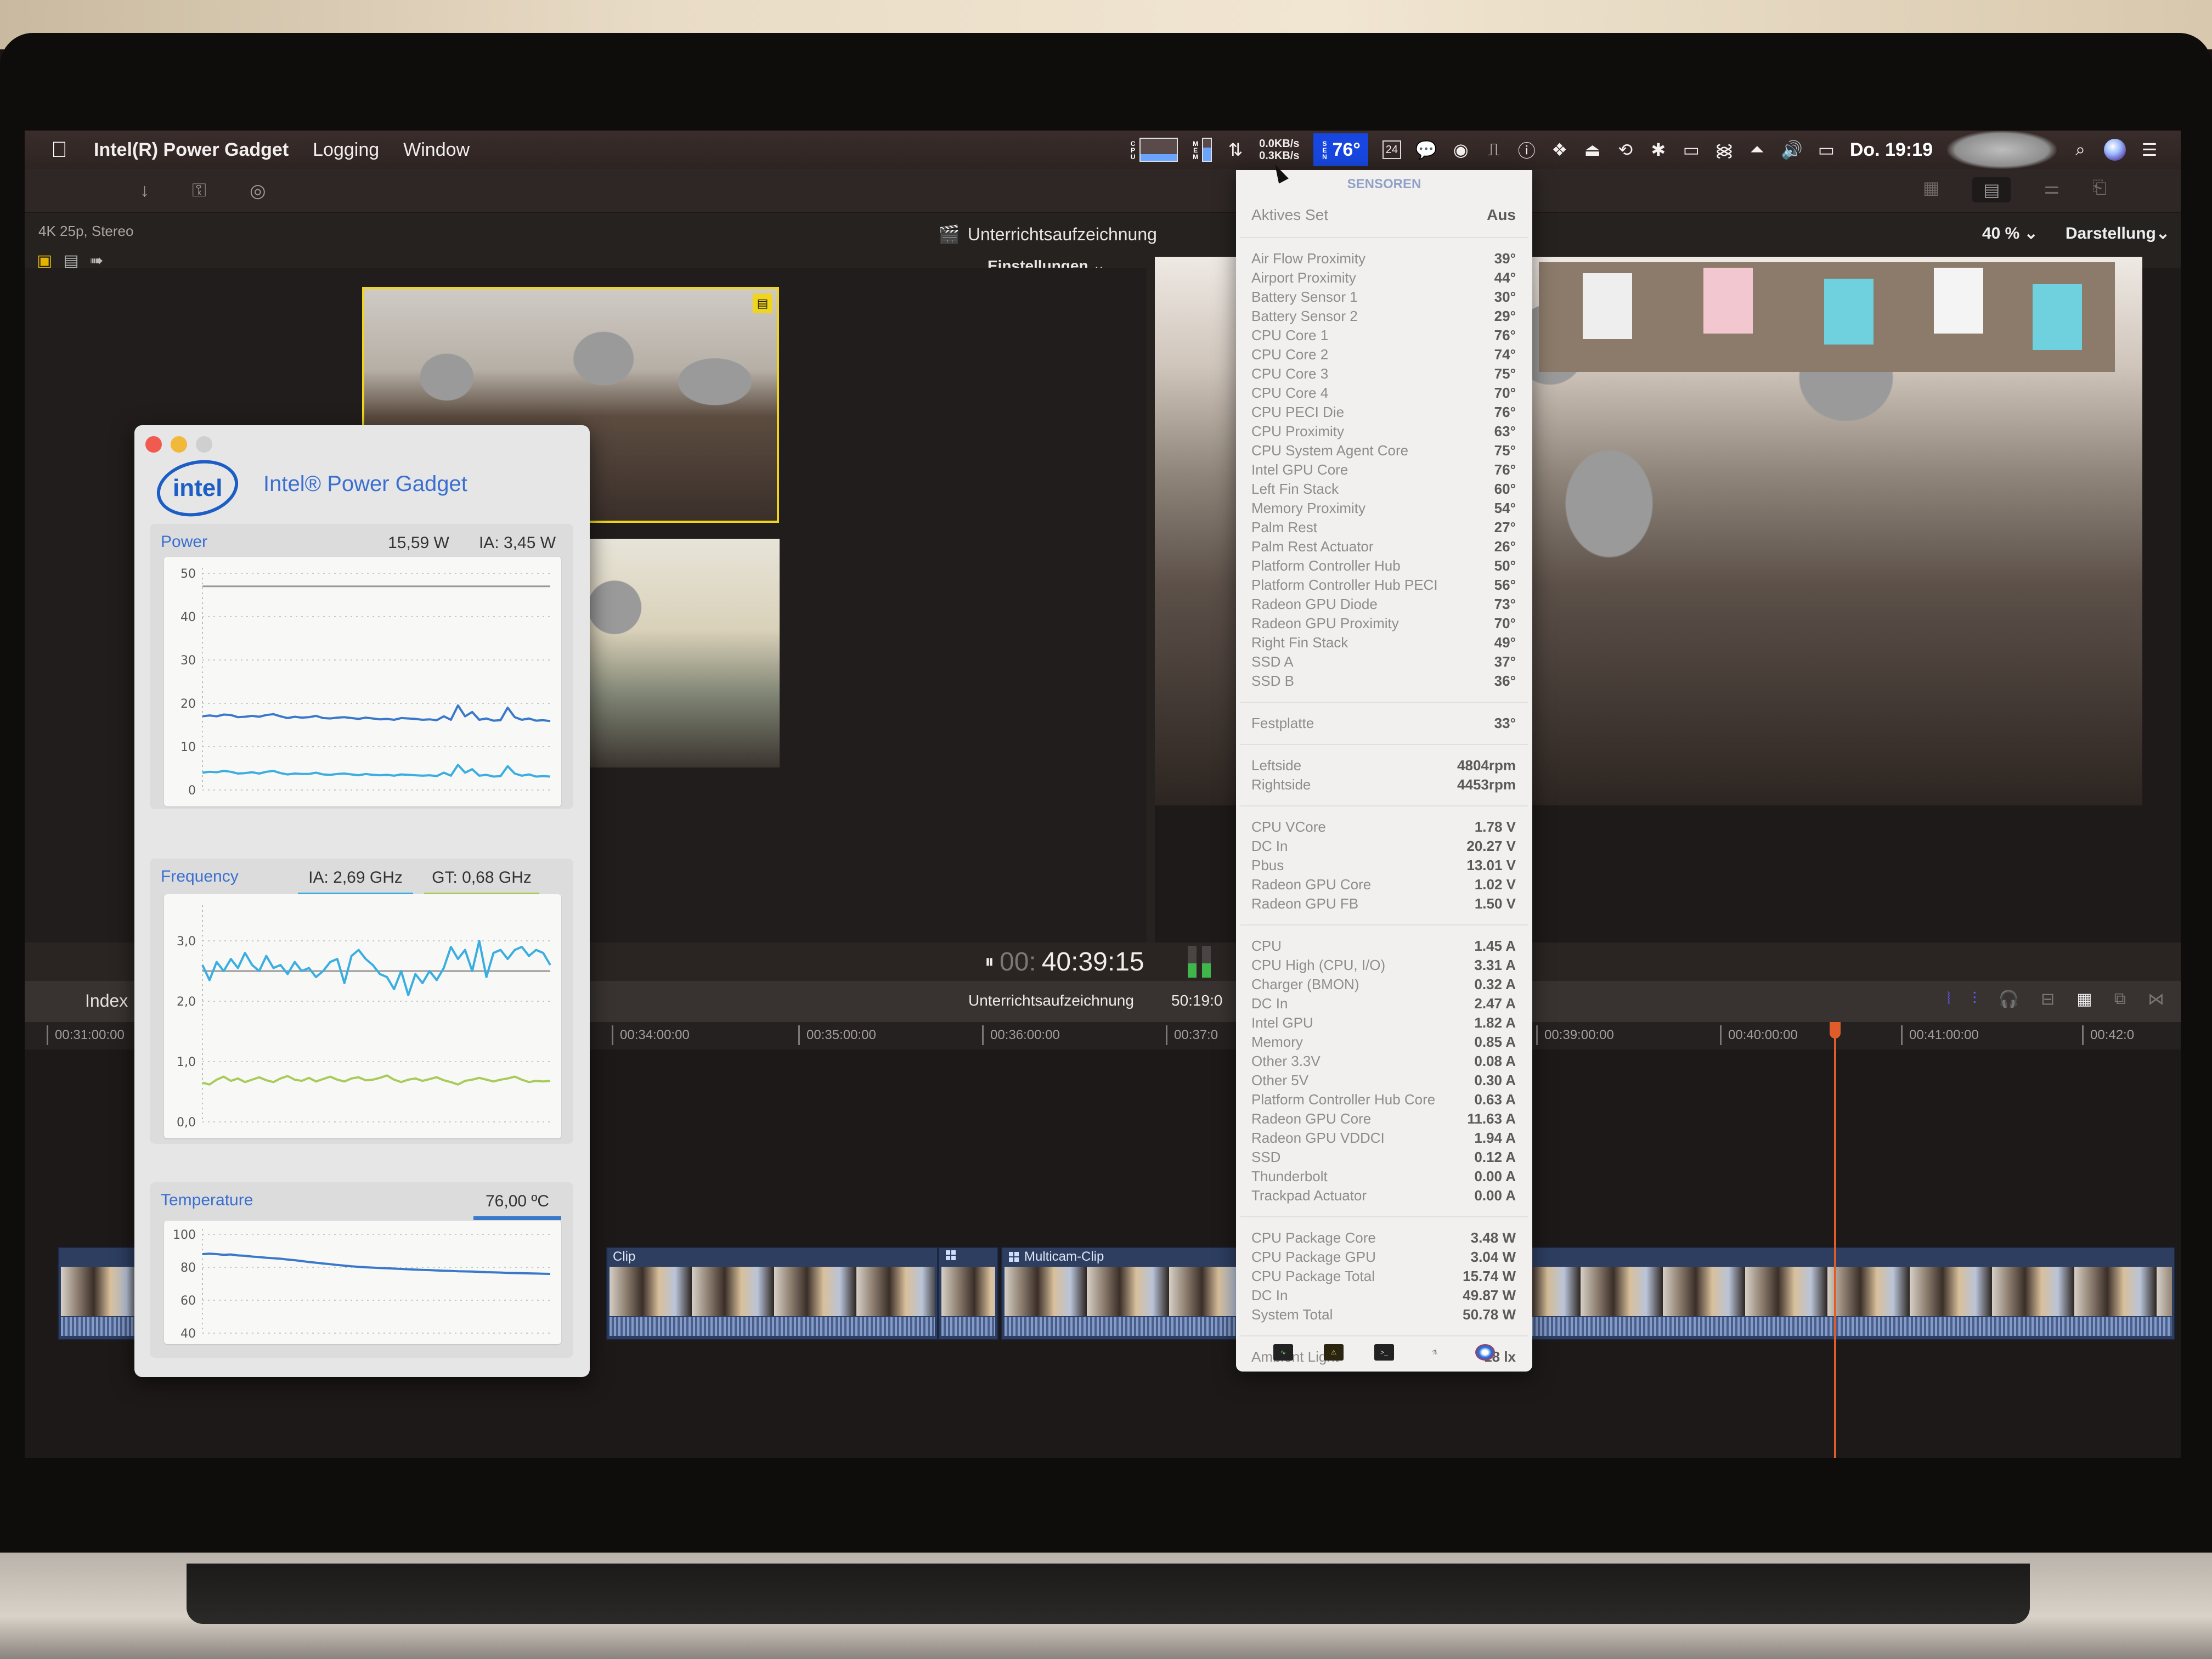 The width and height of the screenshot is (2212, 1659). Describe the element at coordinates (1334, 1352) in the screenshot. I see `console-icon: ⚠` at that location.